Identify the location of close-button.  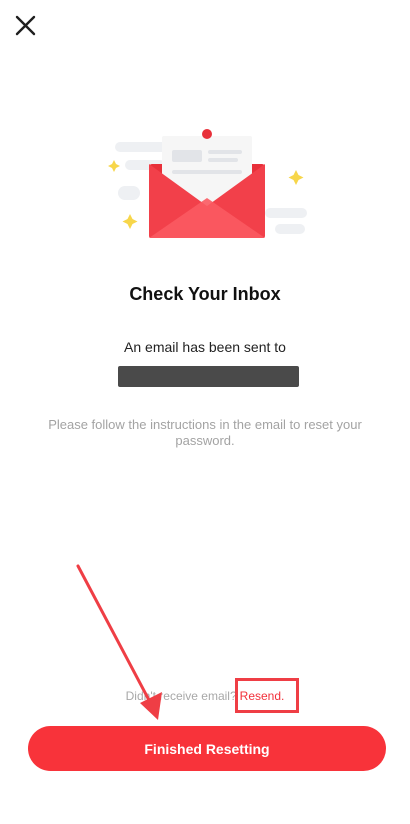
(25, 25).